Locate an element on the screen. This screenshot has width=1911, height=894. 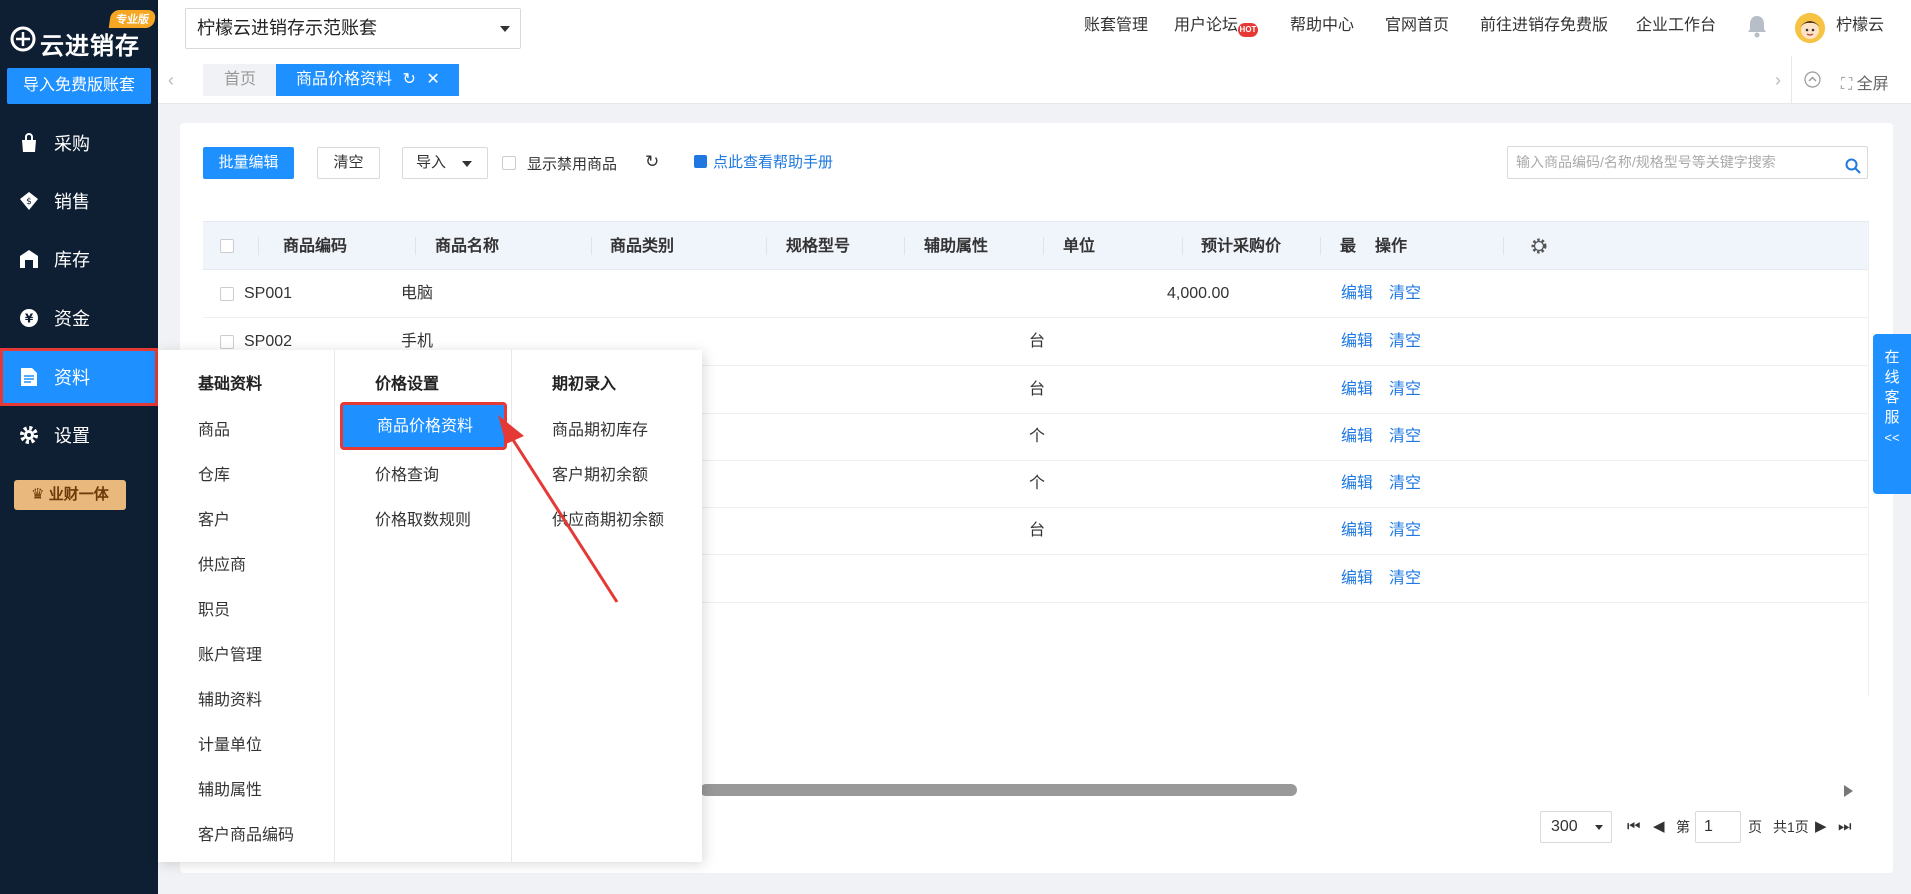
fullscreen-button: ⛶ 全屏 is located at coordinates (1865, 82).